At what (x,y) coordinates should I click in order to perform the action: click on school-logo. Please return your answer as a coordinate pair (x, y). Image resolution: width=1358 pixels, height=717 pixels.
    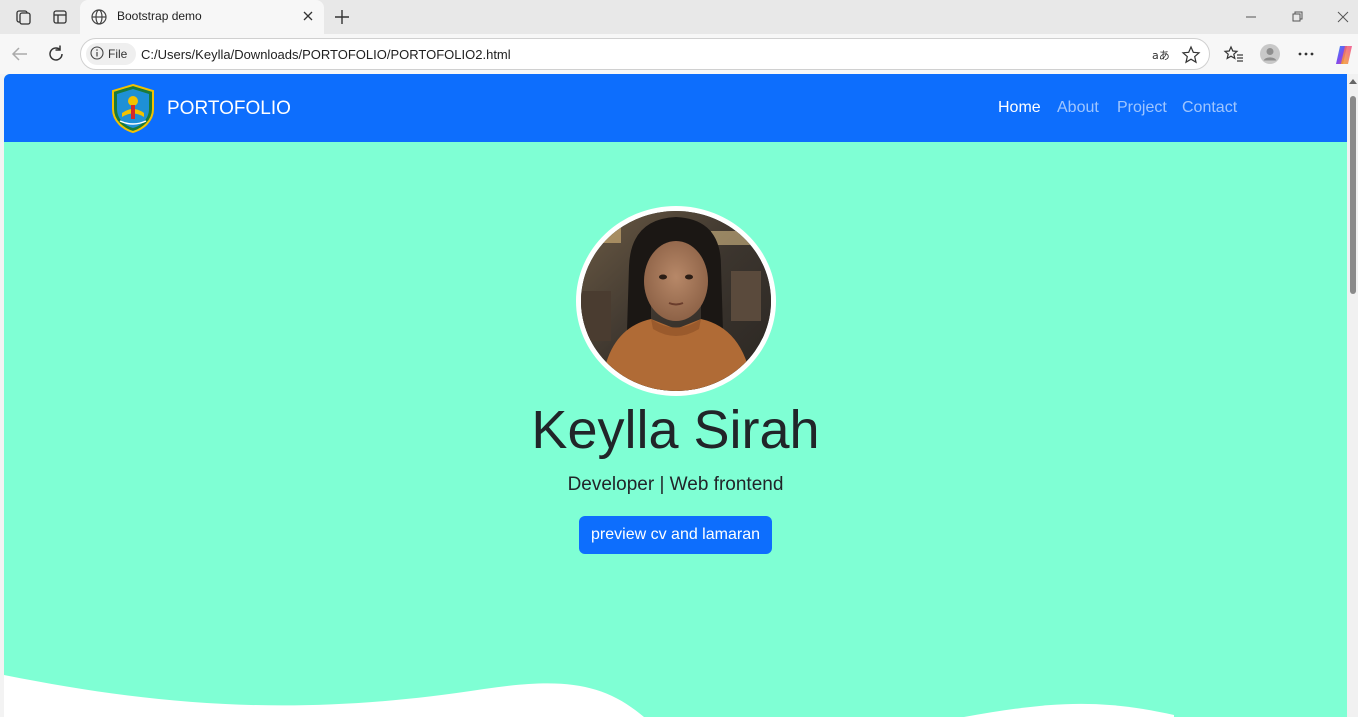
    Looking at the image, I should click on (133, 108).